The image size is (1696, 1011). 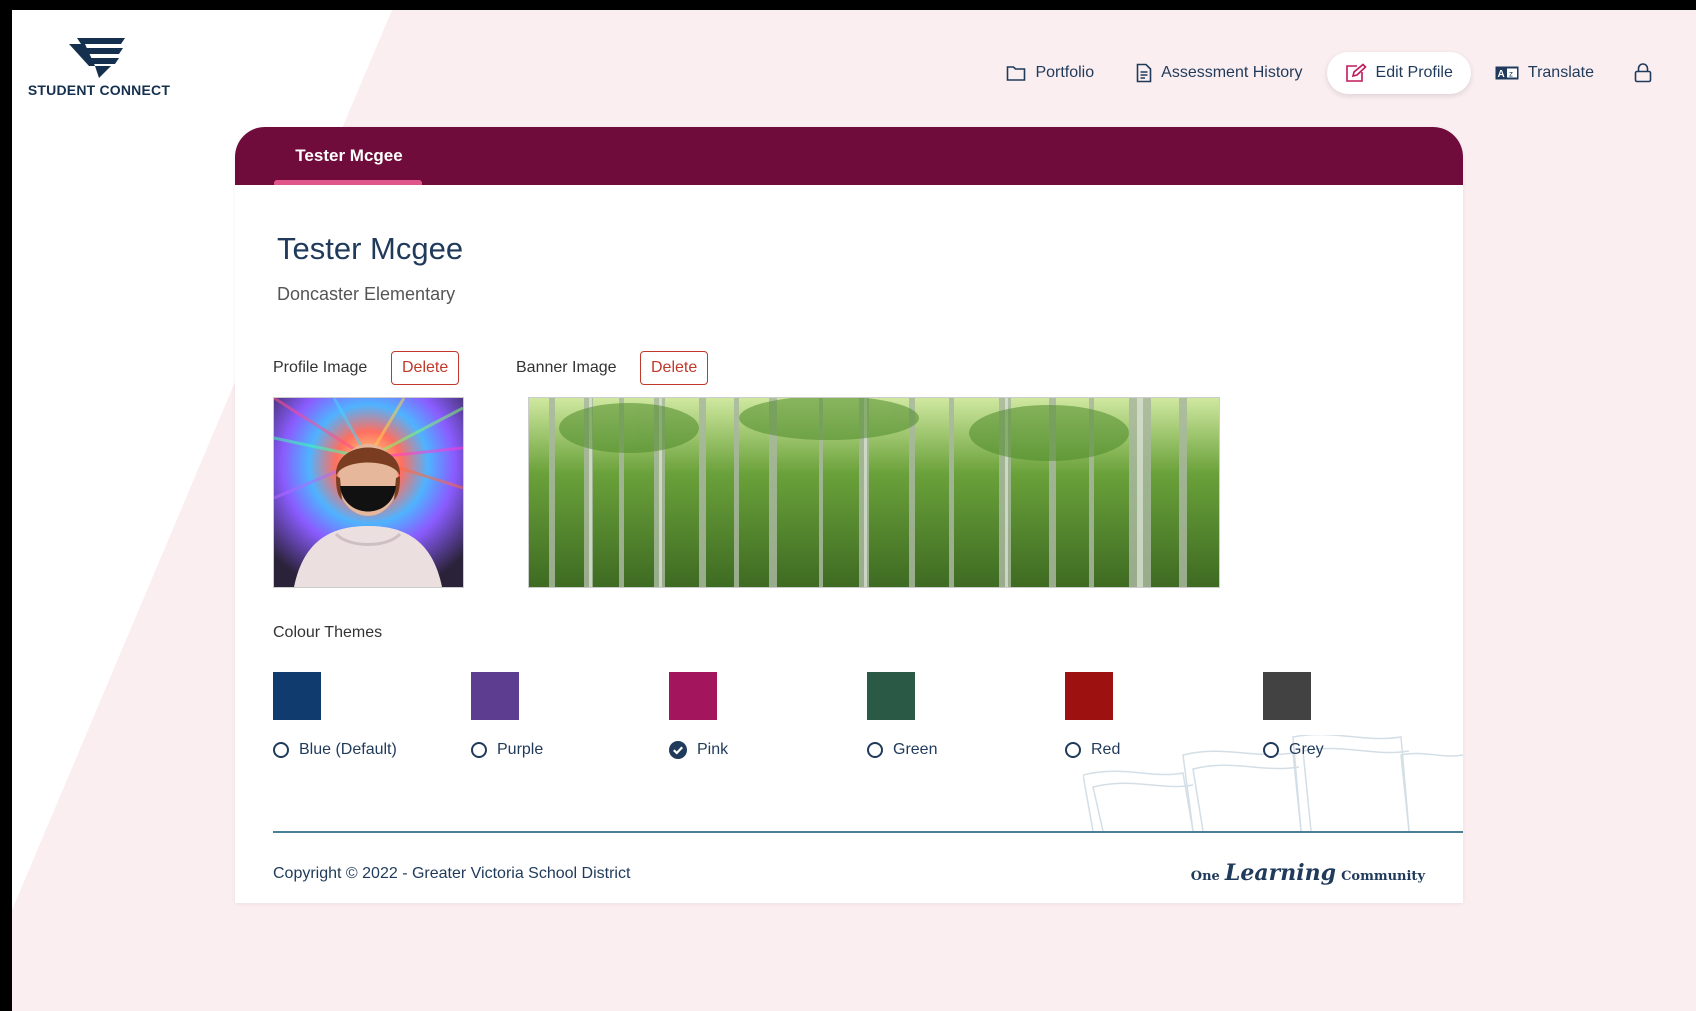 I want to click on school-name: Doncaster Elementary, so click(x=366, y=294).